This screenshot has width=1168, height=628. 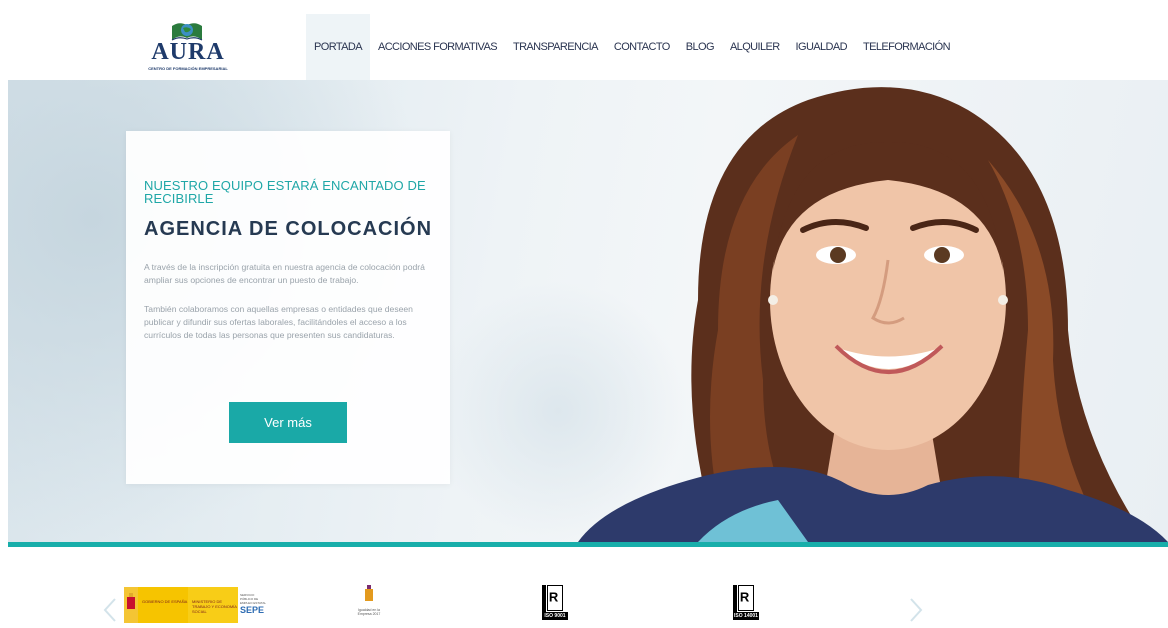 I want to click on hero-title: AGENCIA DE COLOCACIÓN, so click(x=288, y=229).